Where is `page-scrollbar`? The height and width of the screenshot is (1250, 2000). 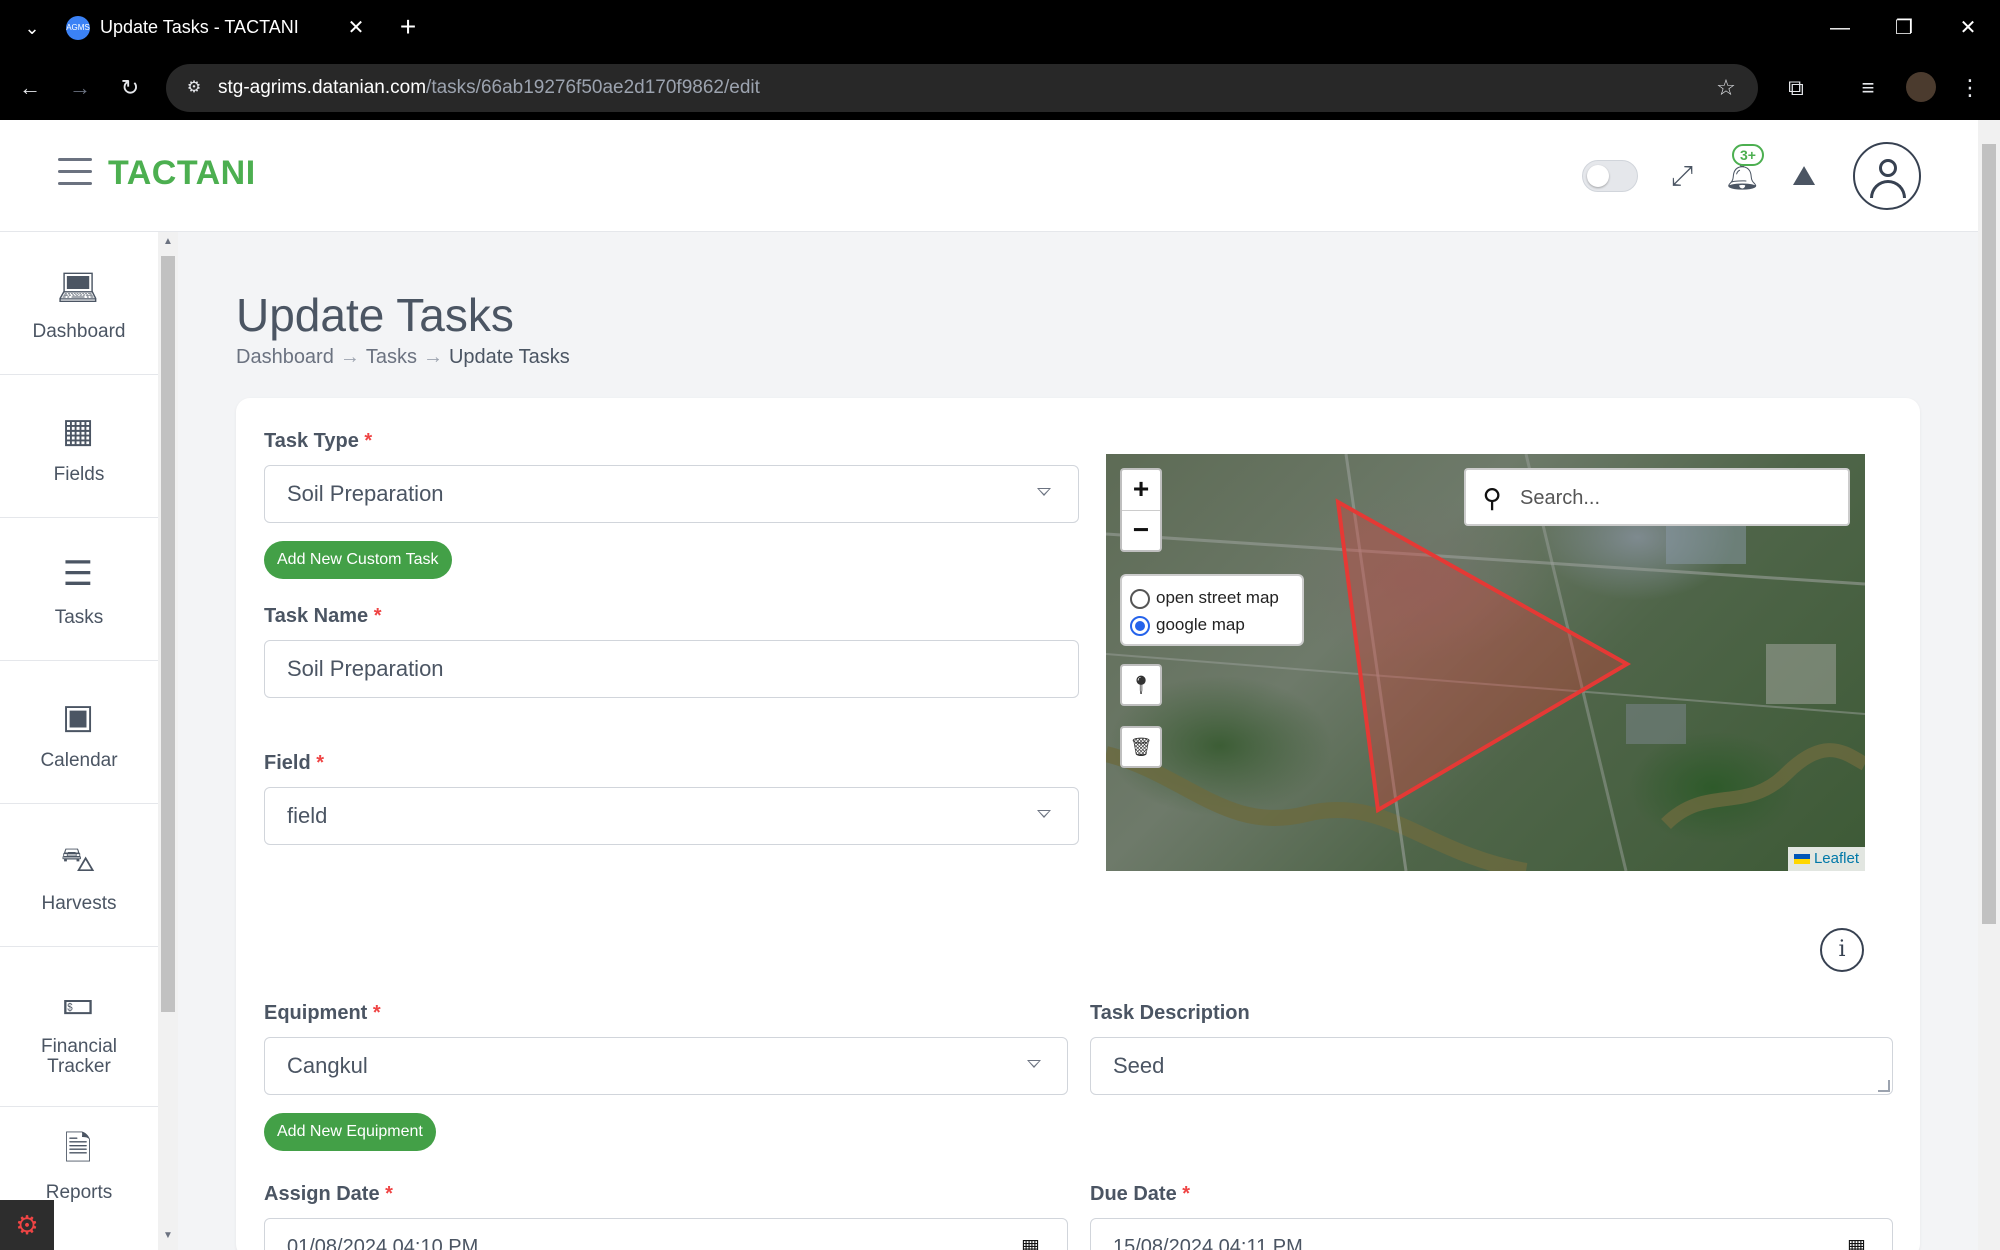 page-scrollbar is located at coordinates (1989, 685).